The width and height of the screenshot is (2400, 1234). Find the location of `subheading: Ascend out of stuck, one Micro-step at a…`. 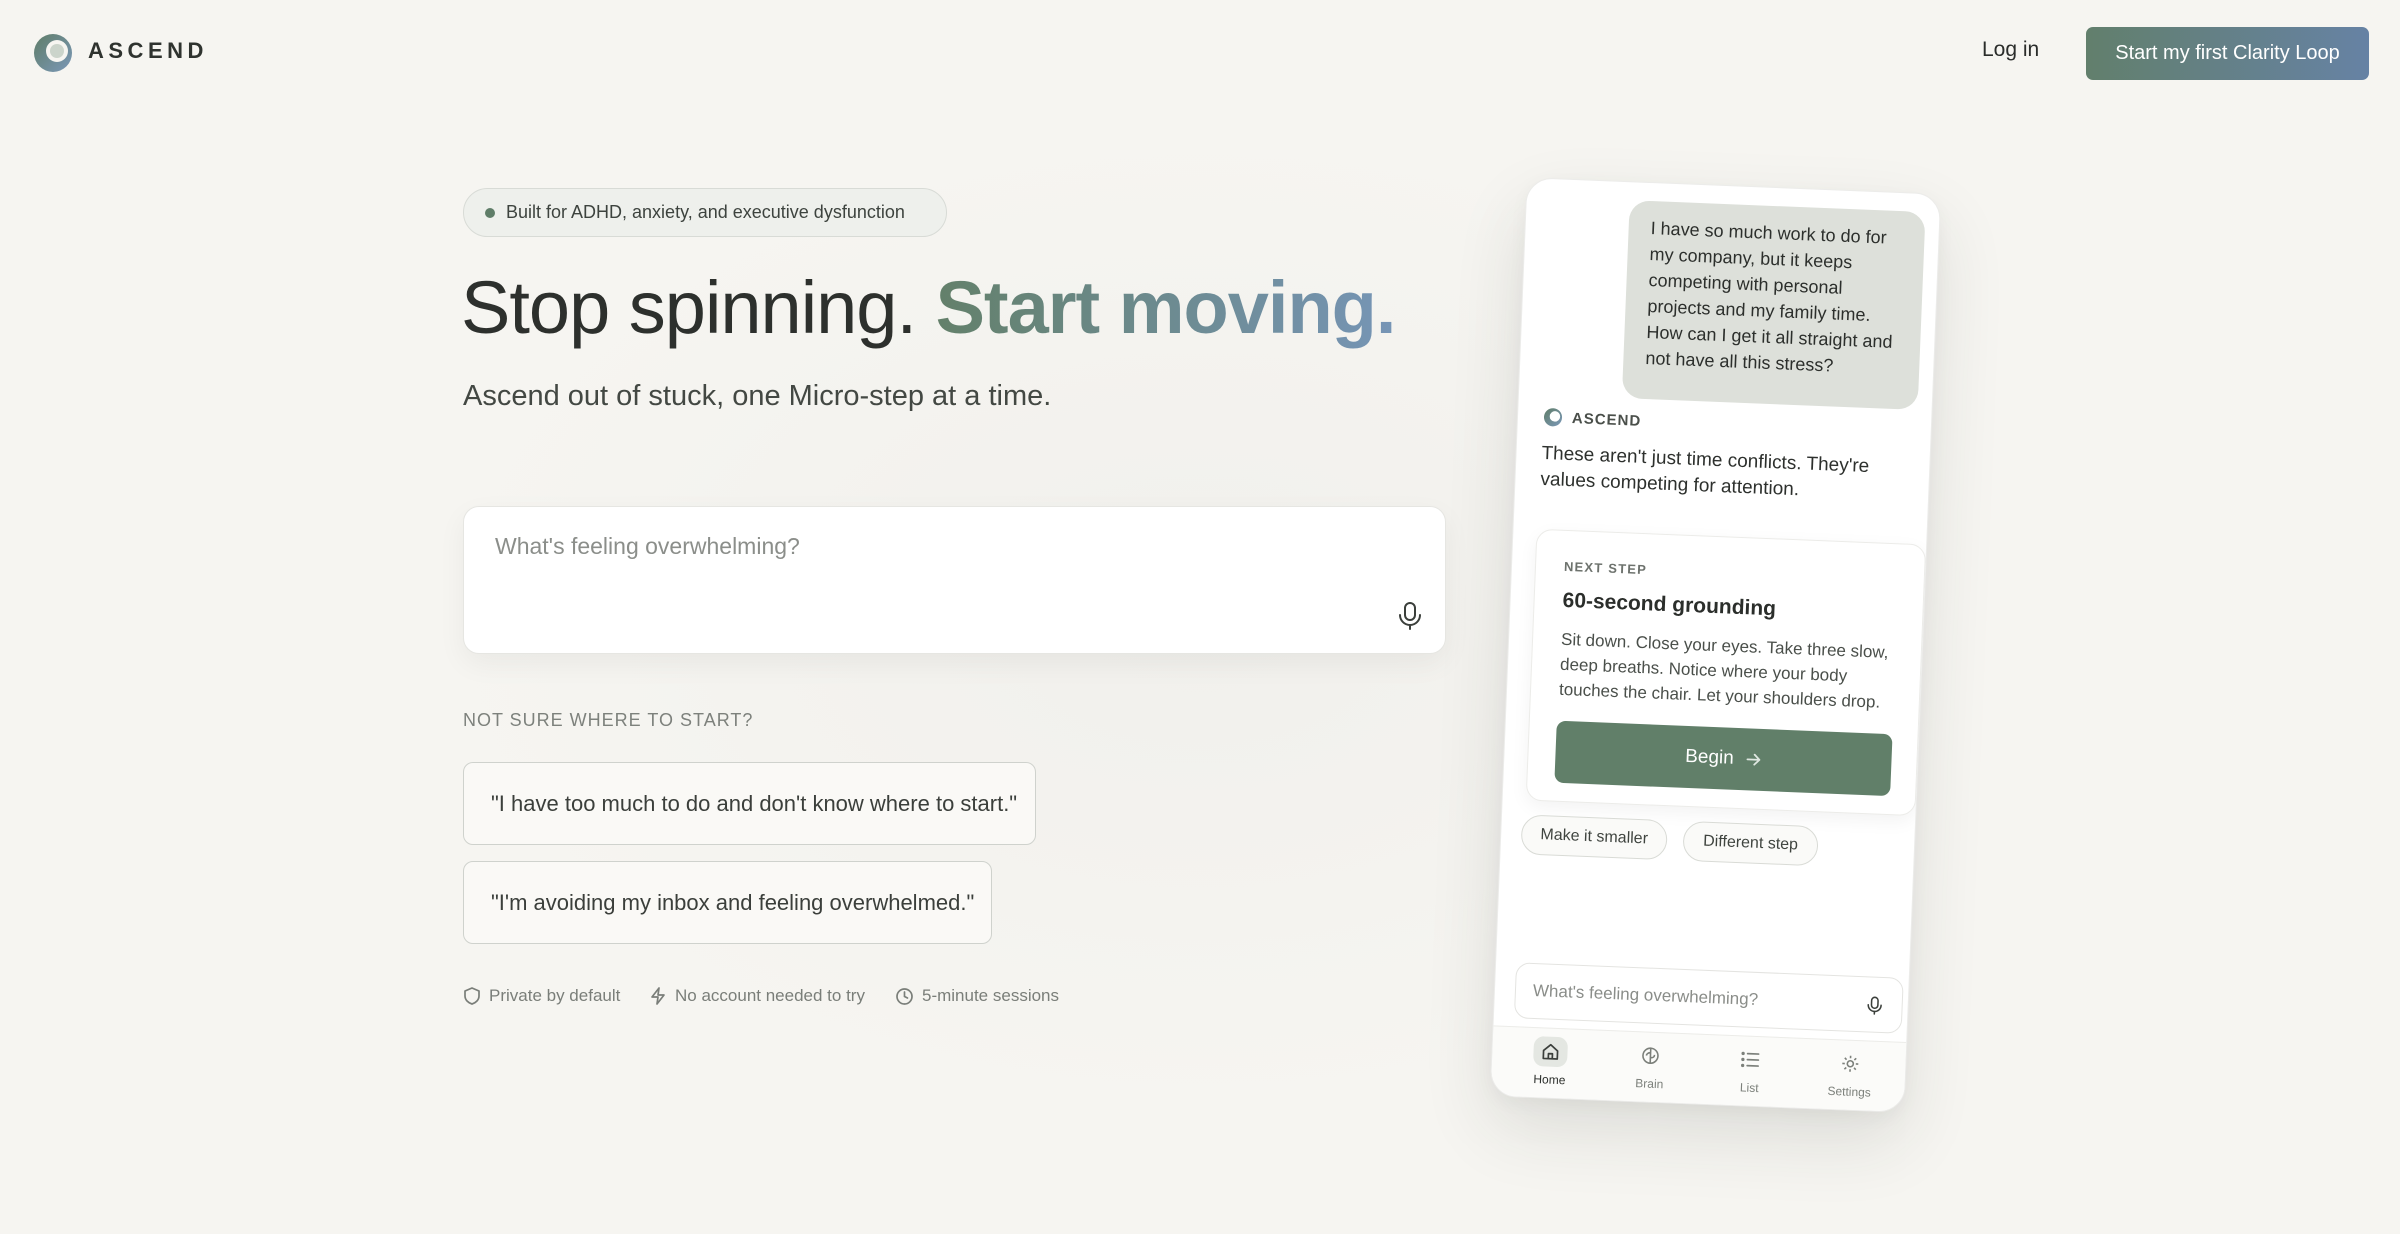

subheading: Ascend out of stuck, one Micro-step at a… is located at coordinates (757, 396).